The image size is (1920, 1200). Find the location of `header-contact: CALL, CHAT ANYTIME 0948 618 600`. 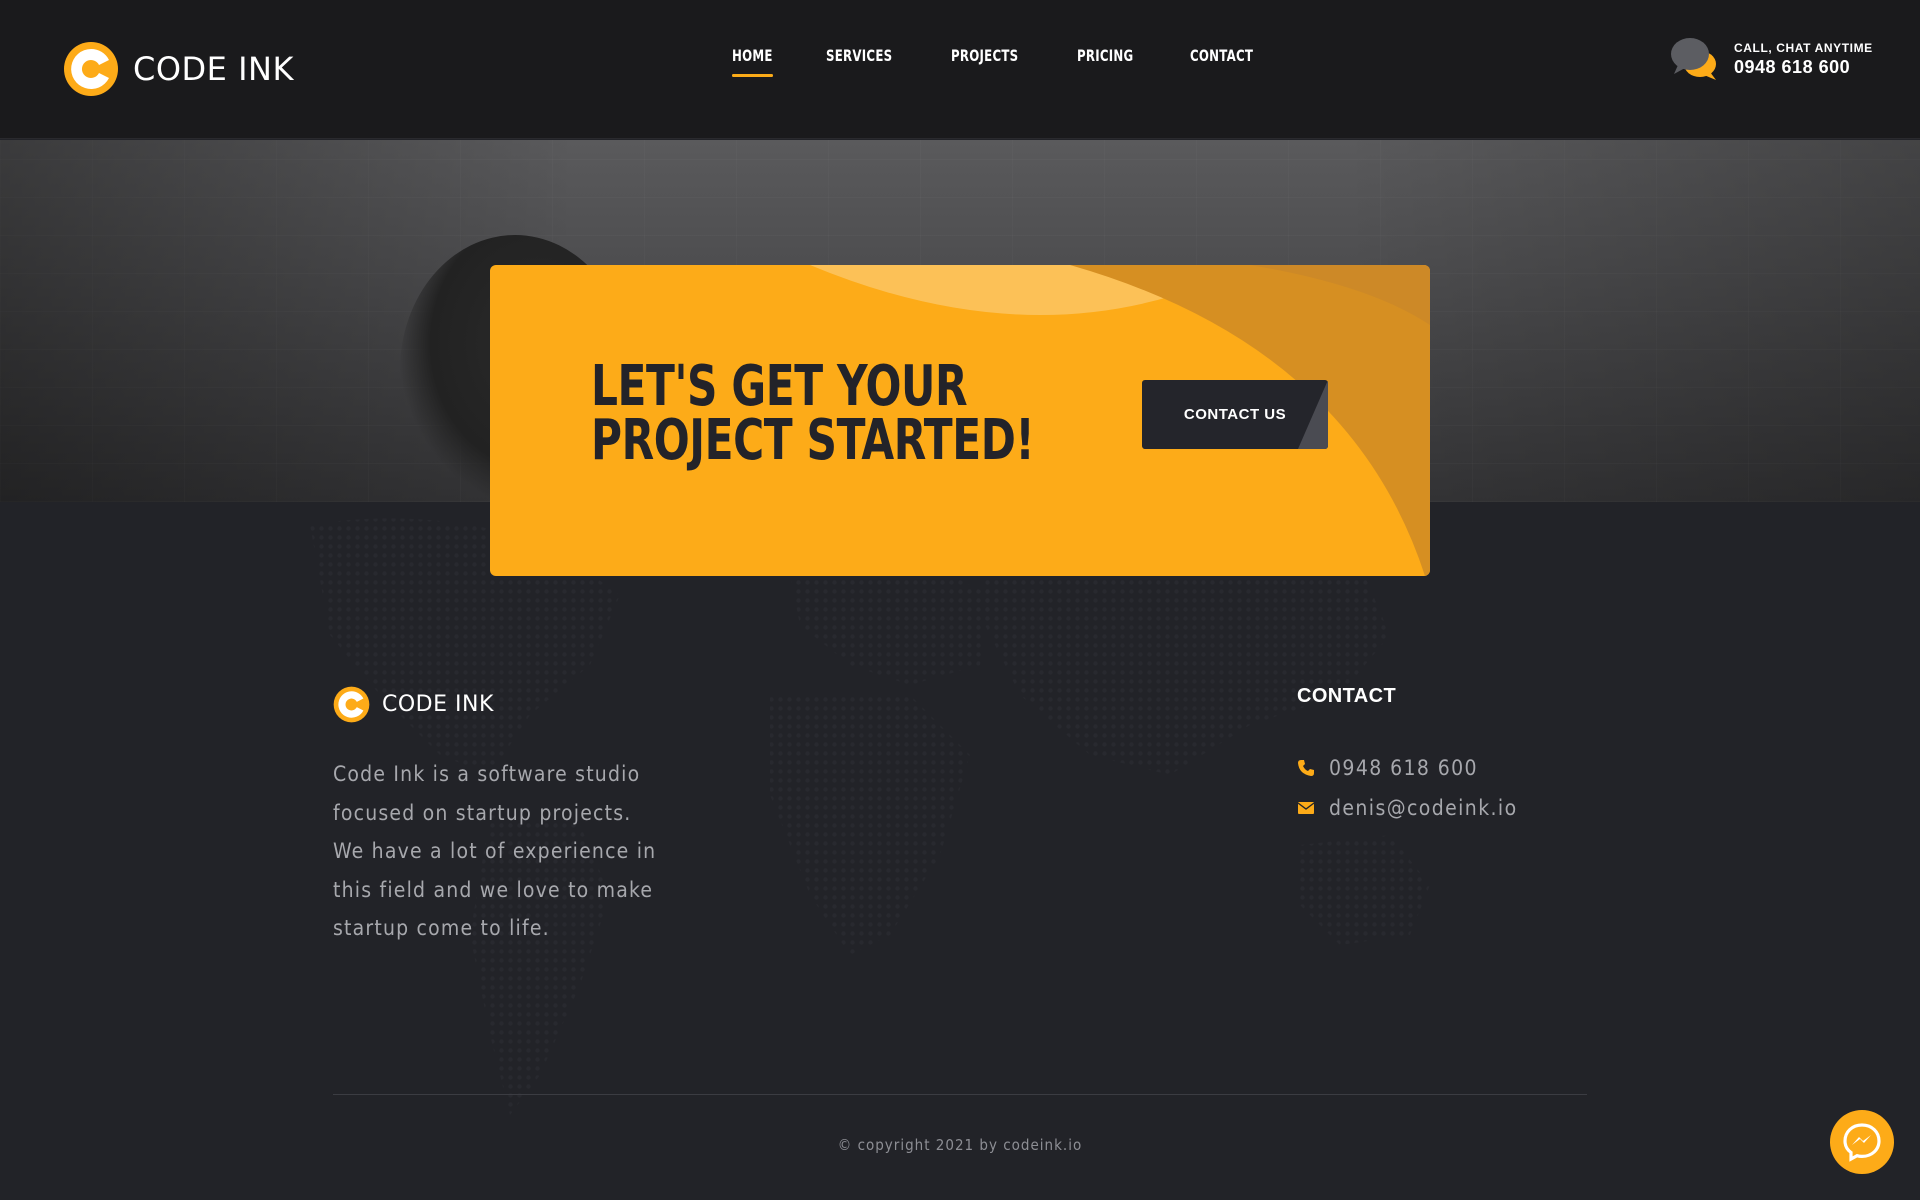

header-contact: CALL, CHAT ANYTIME 0948 618 600 is located at coordinates (1771, 59).